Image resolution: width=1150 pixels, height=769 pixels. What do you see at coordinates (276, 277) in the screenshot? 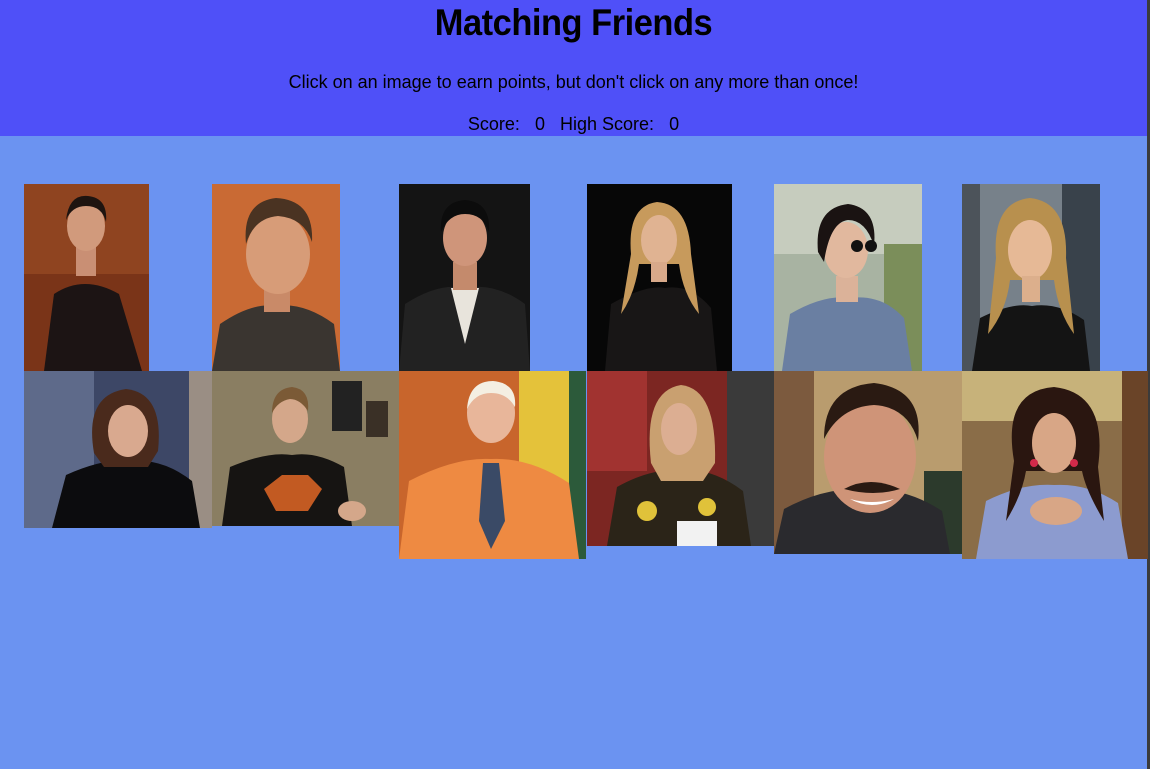
I see `chandler-photo` at bounding box center [276, 277].